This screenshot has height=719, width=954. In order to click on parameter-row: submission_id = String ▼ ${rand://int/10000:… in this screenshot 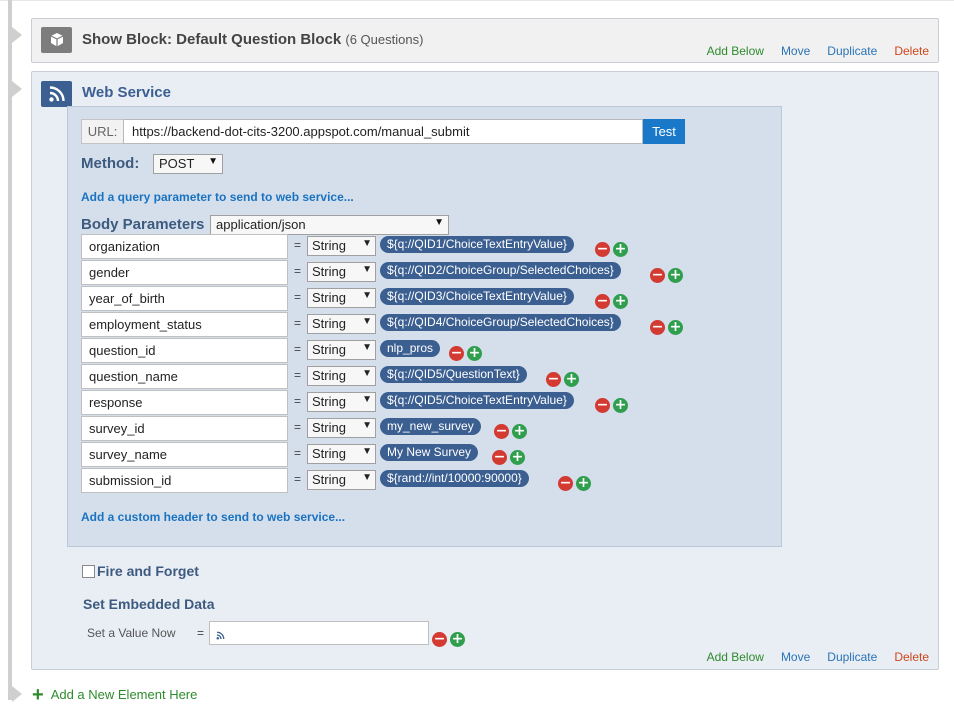, I will do `click(391, 481)`.